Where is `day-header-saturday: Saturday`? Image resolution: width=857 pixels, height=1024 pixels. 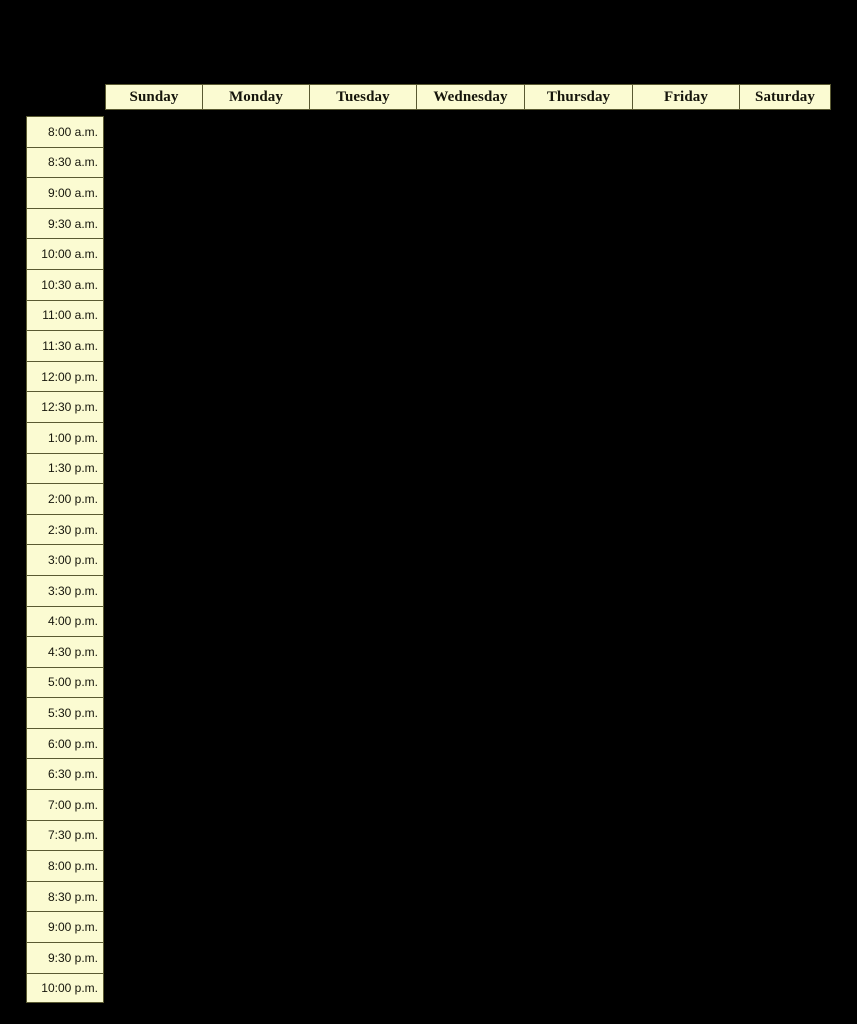
day-header-saturday: Saturday is located at coordinates (785, 97).